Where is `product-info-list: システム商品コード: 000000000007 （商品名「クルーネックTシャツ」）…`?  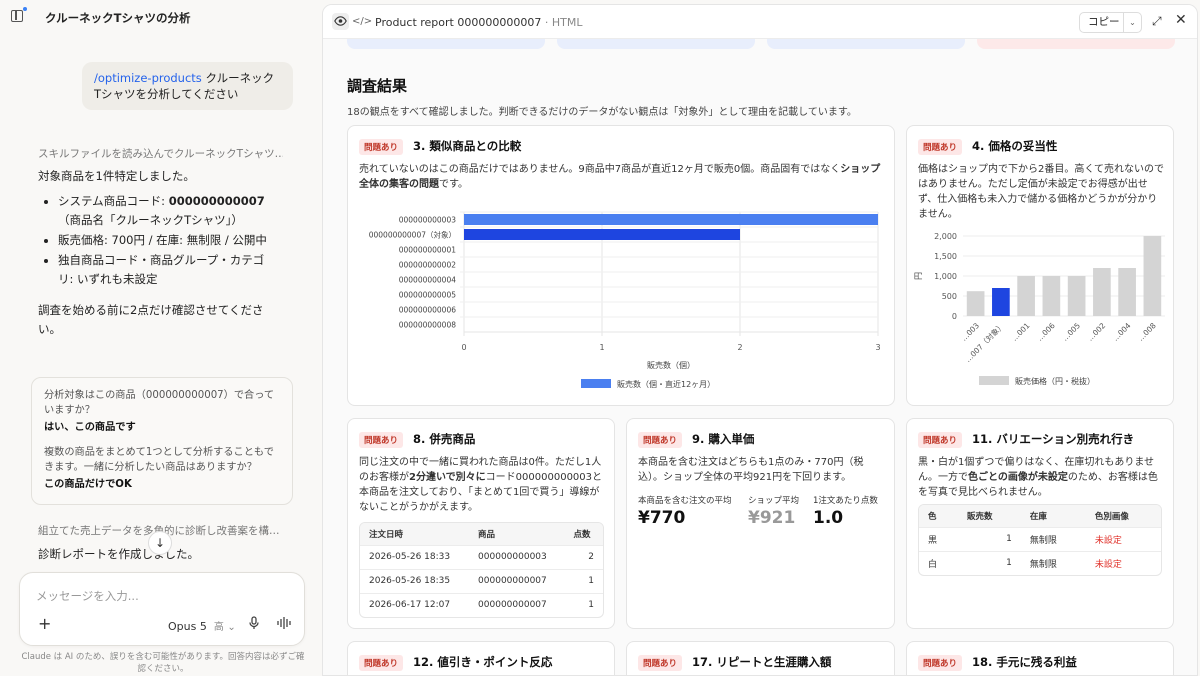 product-info-list: システム商品コード: 000000000007 （商品名「クルーネックTシャツ」）… is located at coordinates (168, 240).